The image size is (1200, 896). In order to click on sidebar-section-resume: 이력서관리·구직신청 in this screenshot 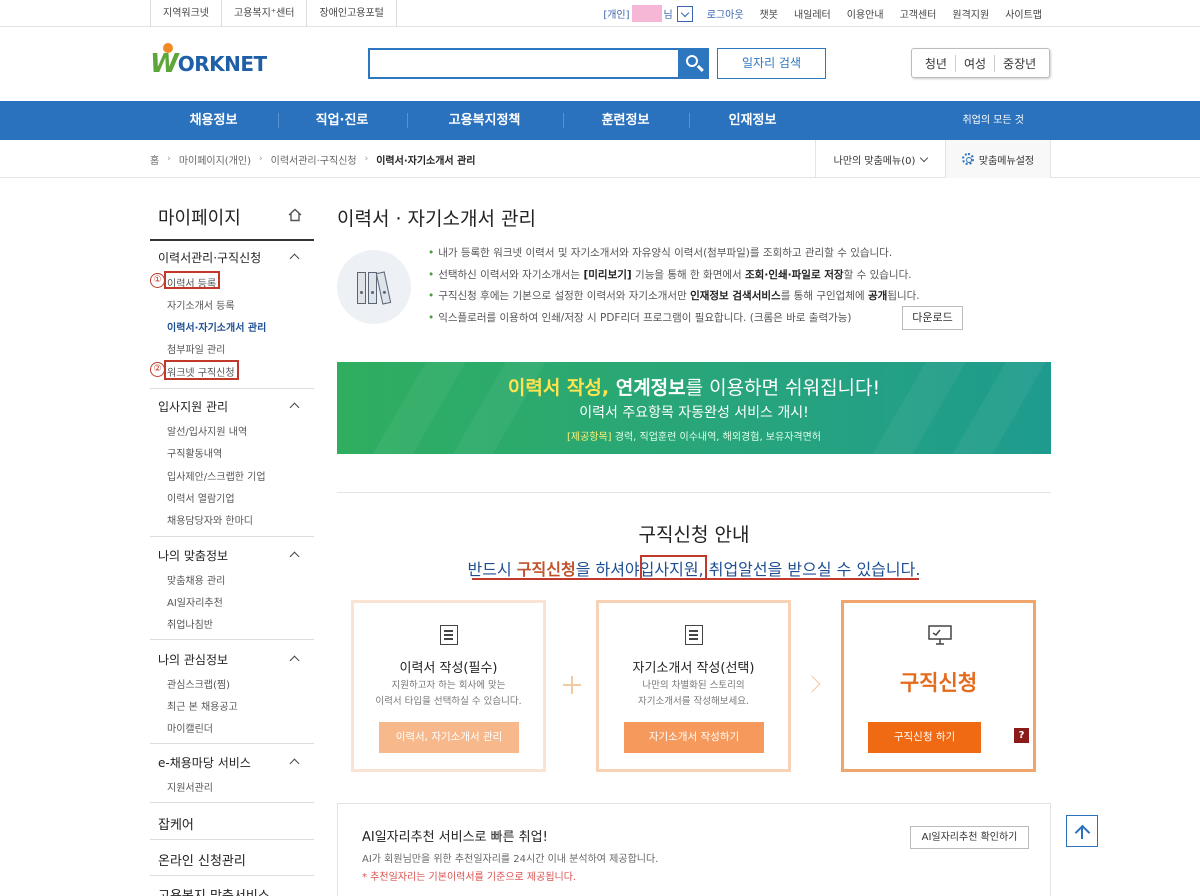, I will do `click(209, 257)`.